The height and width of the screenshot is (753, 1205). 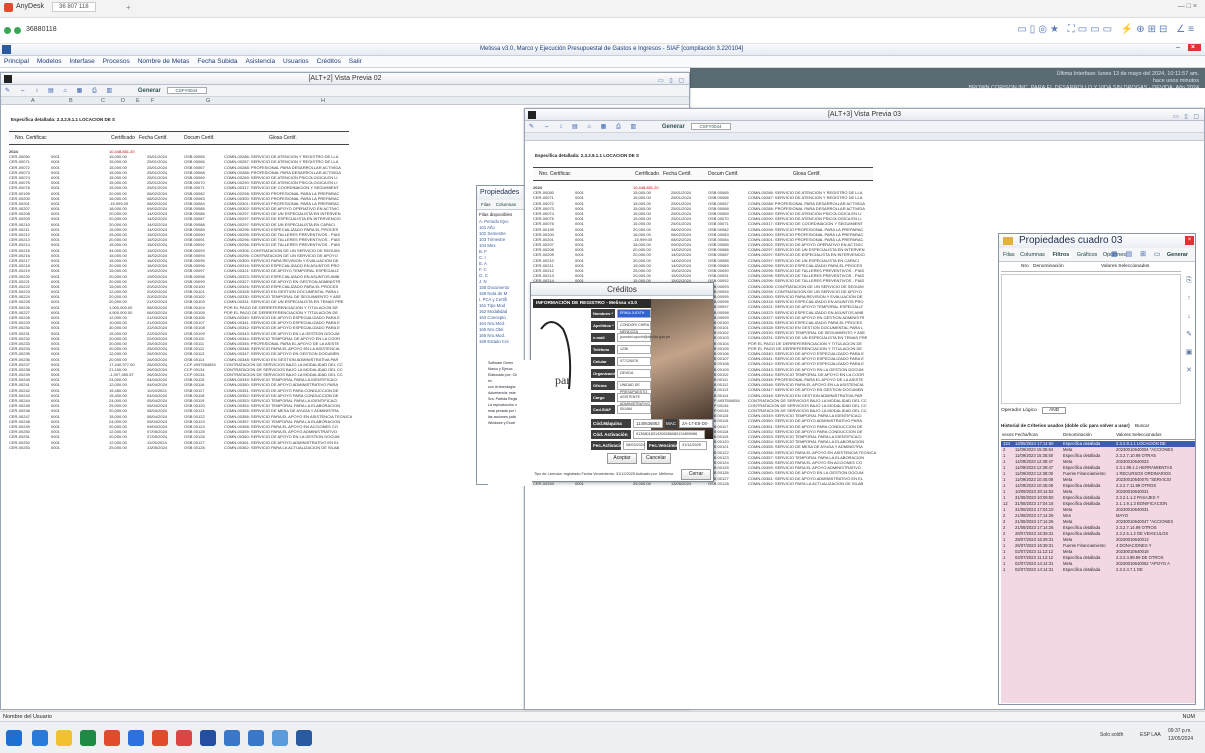 What do you see at coordinates (1087, 255) in the screenshot?
I see `tab-graficos: Gráficos` at bounding box center [1087, 255].